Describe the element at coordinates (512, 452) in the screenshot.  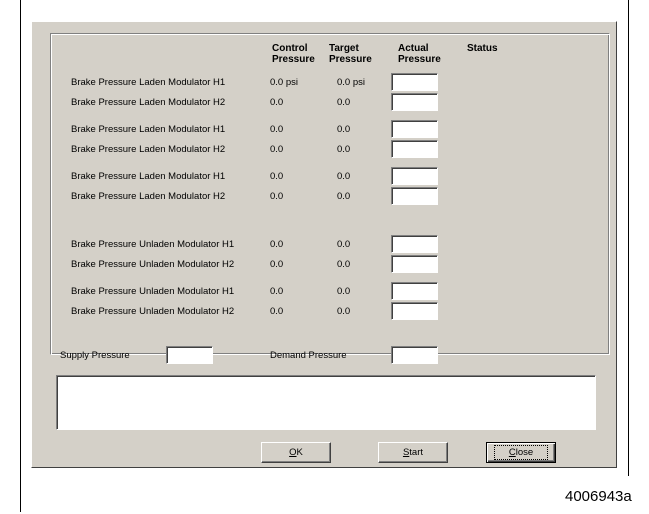
I see `close-mnemonic: C` at that location.